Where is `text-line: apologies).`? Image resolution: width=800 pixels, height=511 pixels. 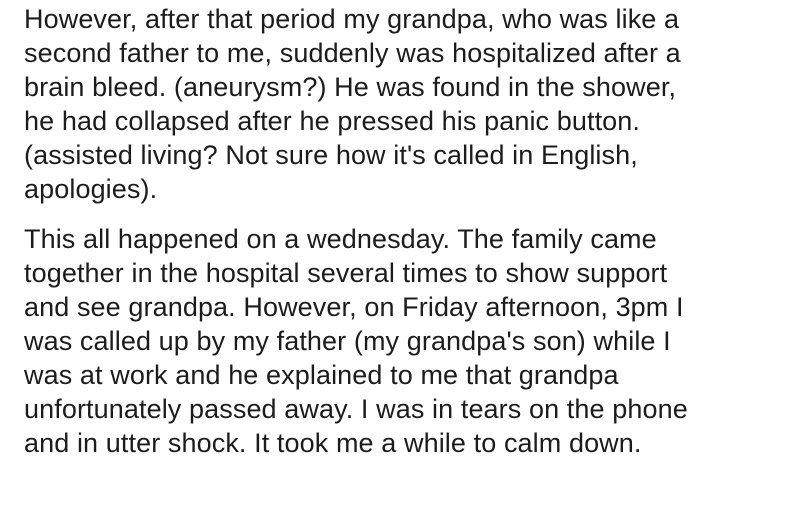
text-line: apologies). is located at coordinates (91, 189).